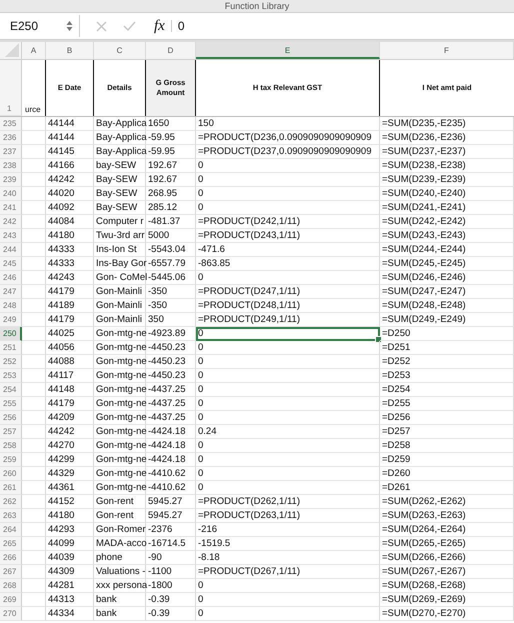 This screenshot has width=514, height=623. What do you see at coordinates (11, 362) in the screenshot?
I see `row-number: 252` at bounding box center [11, 362].